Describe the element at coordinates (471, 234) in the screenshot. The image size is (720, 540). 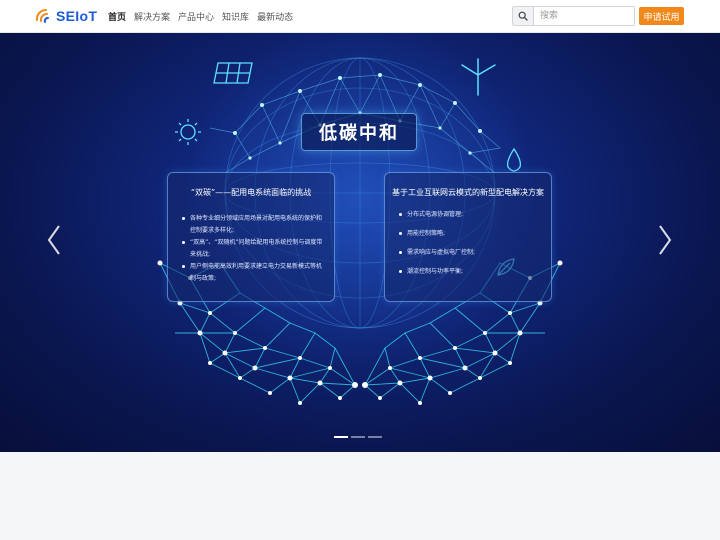
I see `solution-item: 用能控制策略;` at that location.